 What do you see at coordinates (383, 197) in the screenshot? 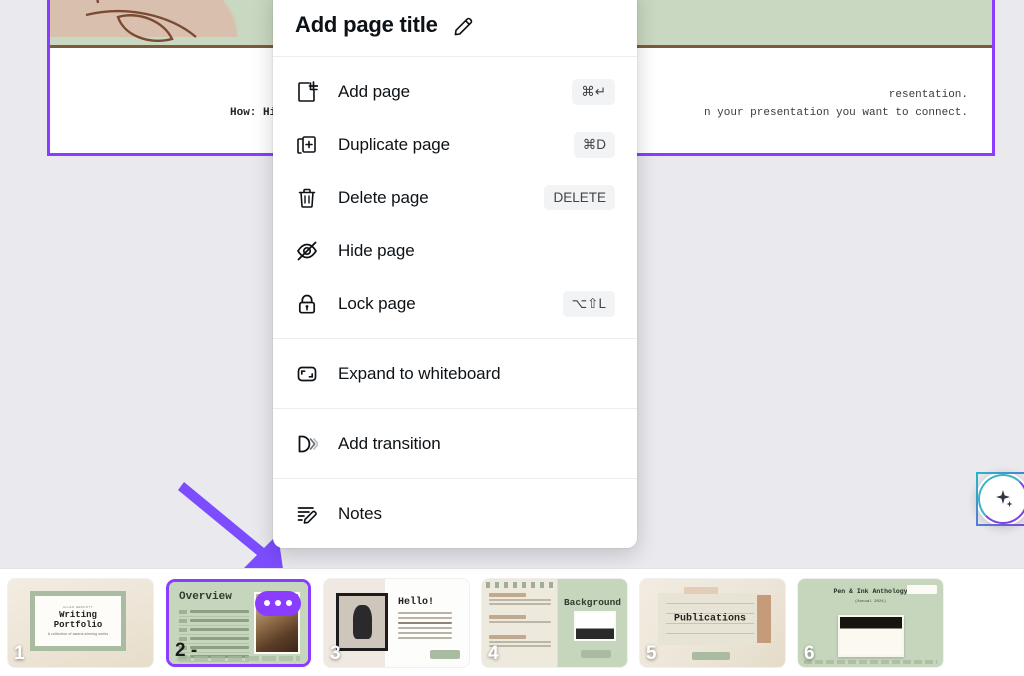
I see `menu-item-label: Delete page` at bounding box center [383, 197].